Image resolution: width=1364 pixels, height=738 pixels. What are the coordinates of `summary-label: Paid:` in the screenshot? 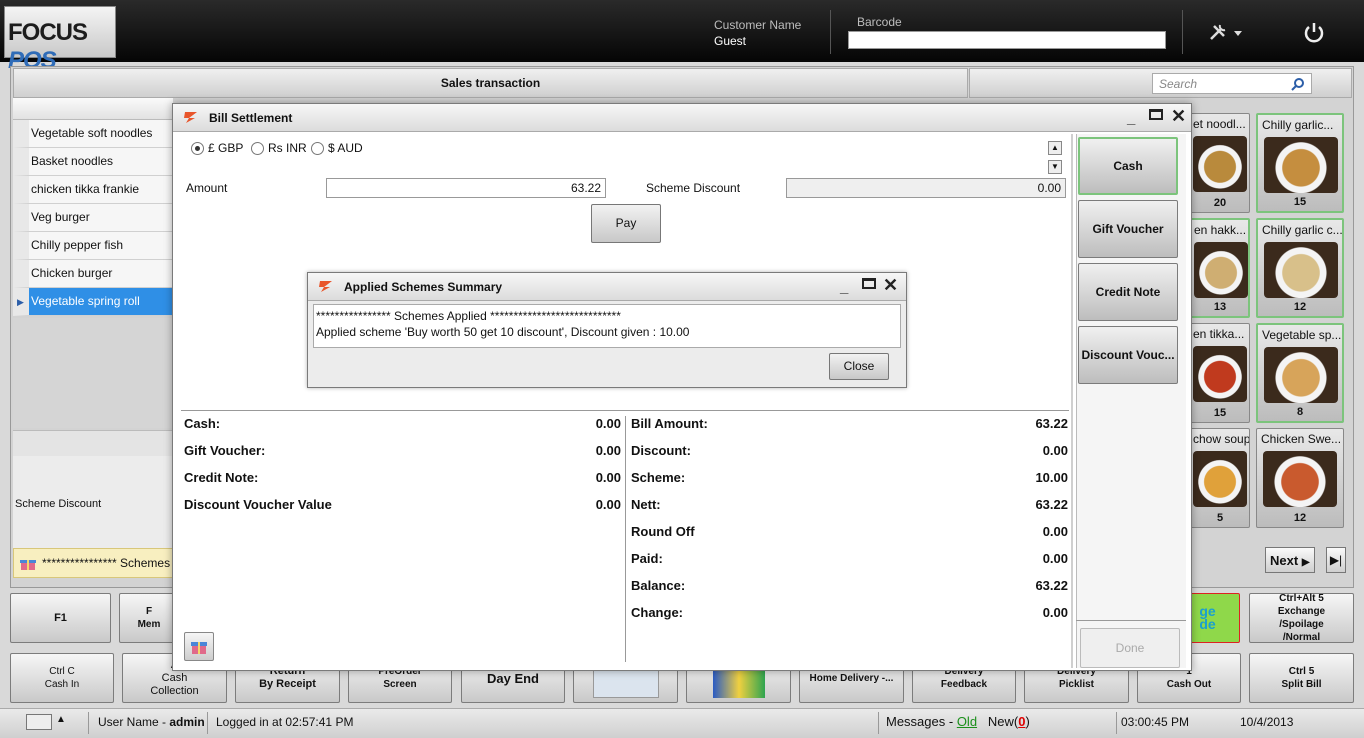 It's located at (647, 558).